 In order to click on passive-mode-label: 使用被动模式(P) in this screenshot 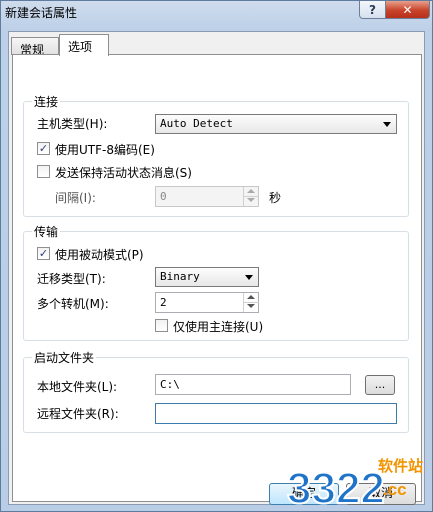, I will do `click(99, 255)`.